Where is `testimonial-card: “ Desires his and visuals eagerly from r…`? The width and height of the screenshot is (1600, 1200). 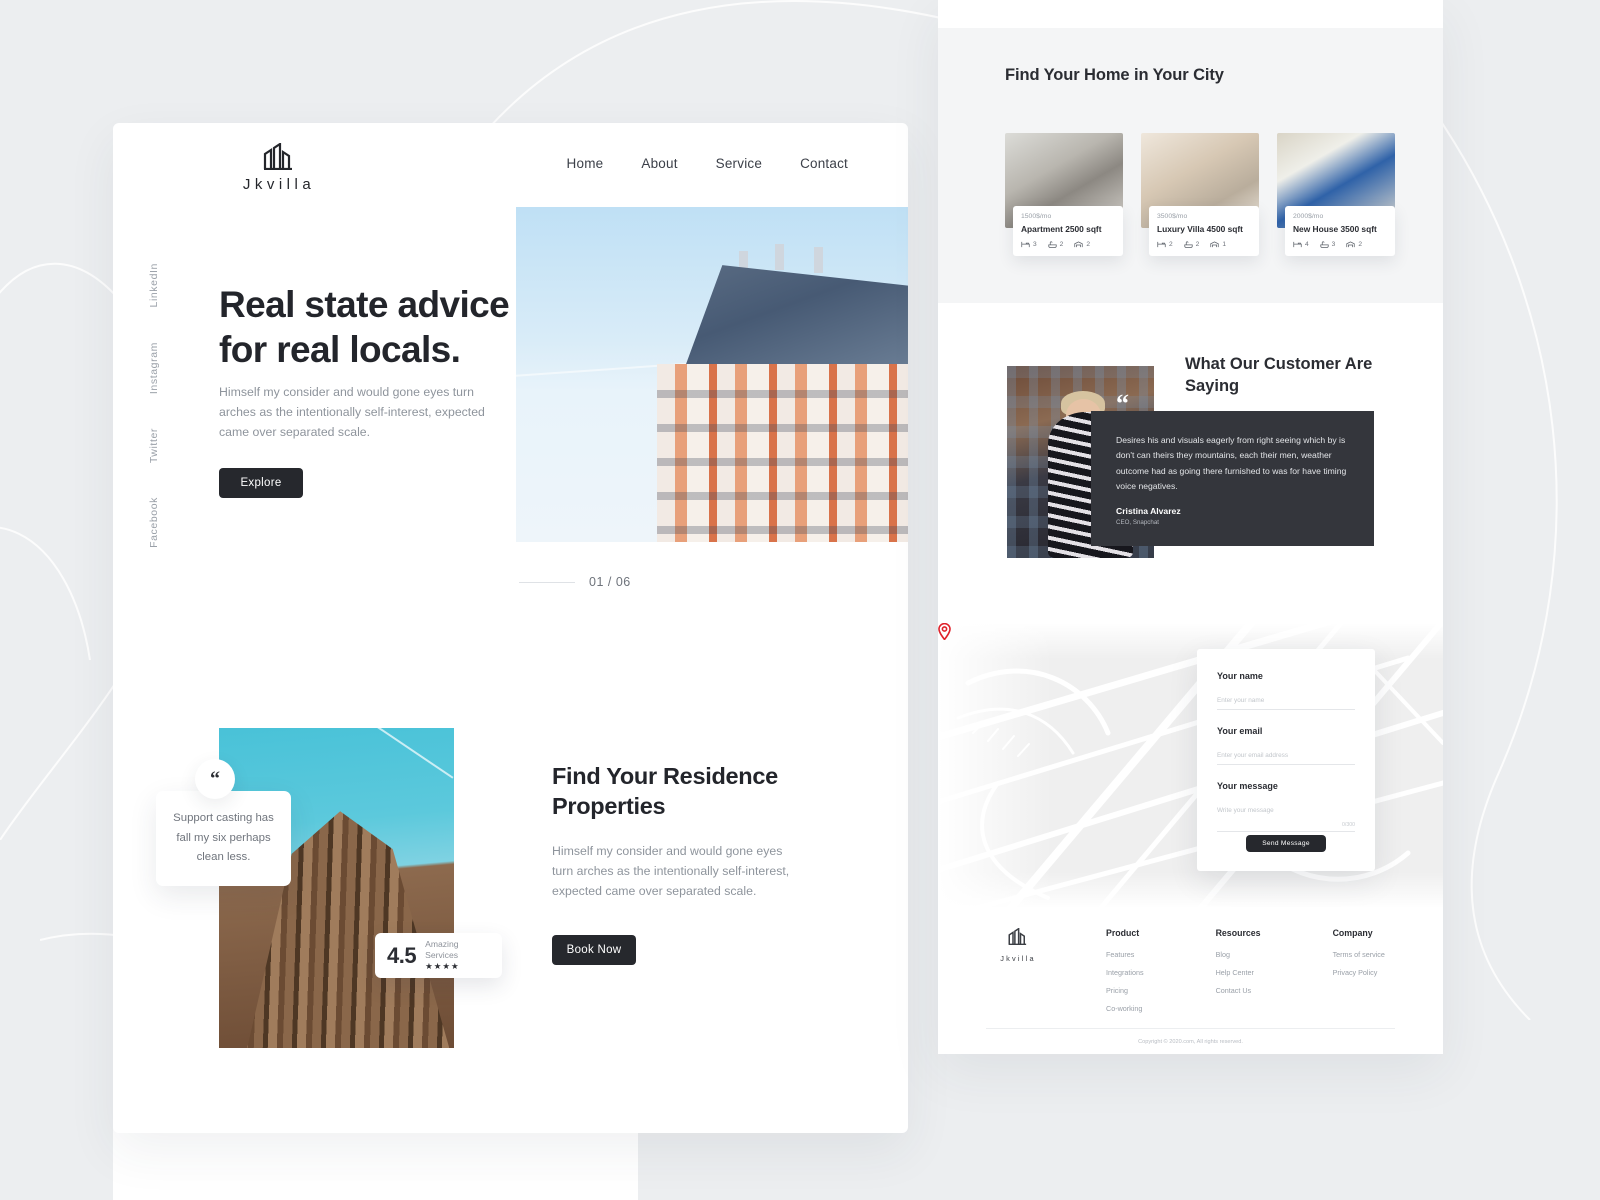
testimonial-card: “ Desires his and visuals eagerly from r… is located at coordinates (1232, 468).